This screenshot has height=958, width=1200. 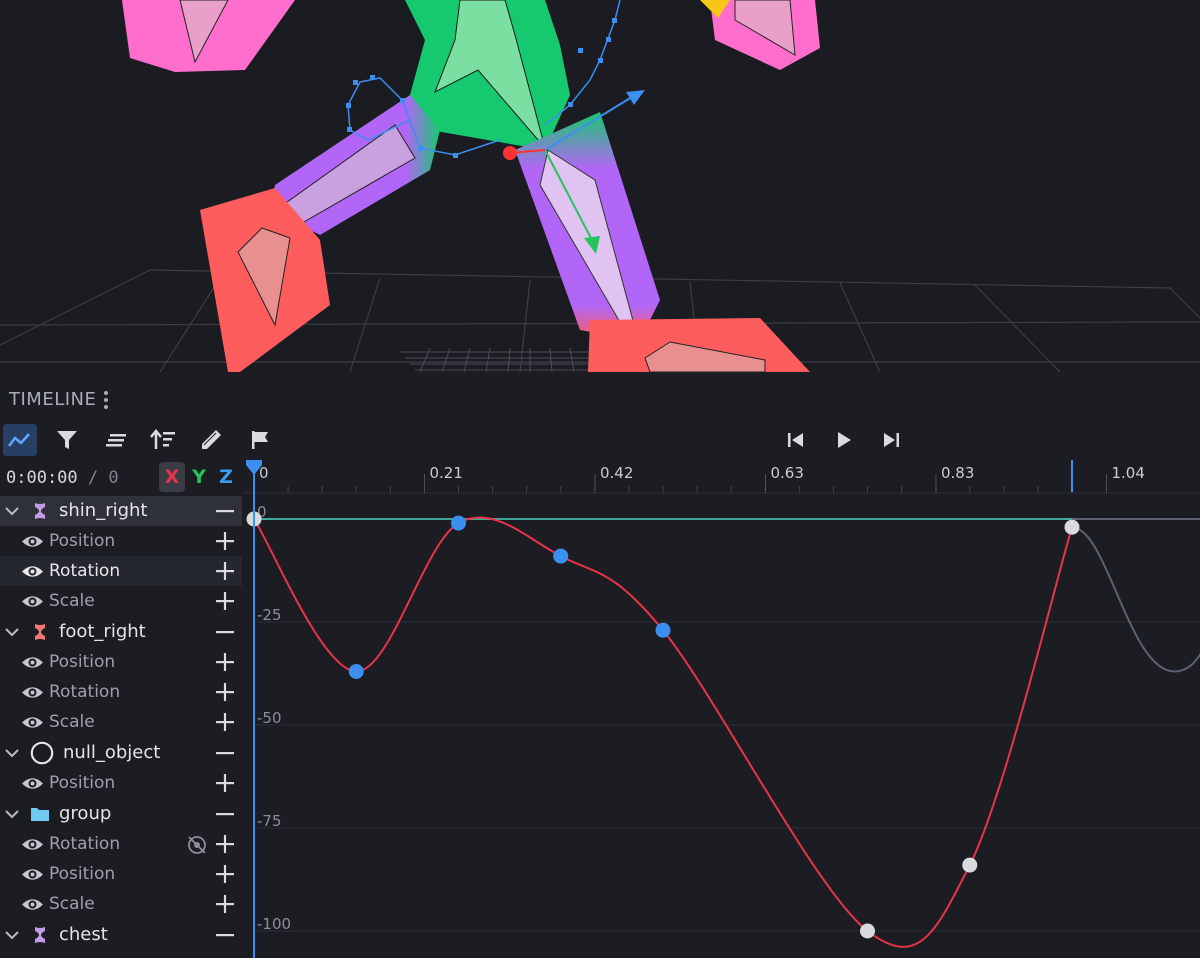 I want to click on ruler-label: 0.63, so click(x=787, y=473).